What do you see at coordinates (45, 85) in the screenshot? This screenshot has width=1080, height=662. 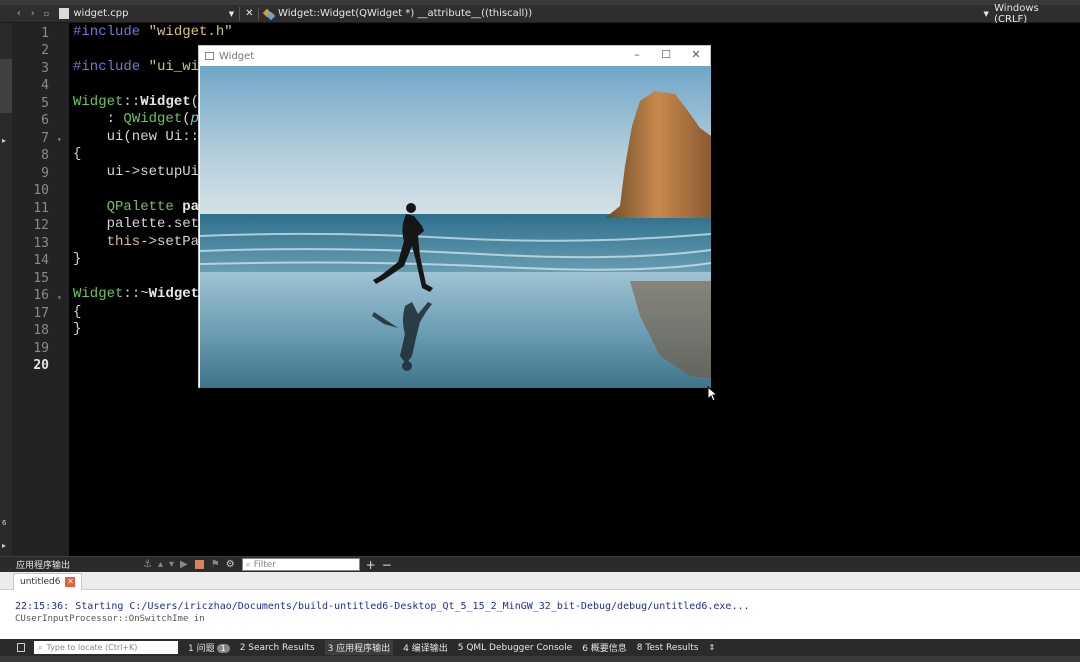 I see `line-number: 4` at bounding box center [45, 85].